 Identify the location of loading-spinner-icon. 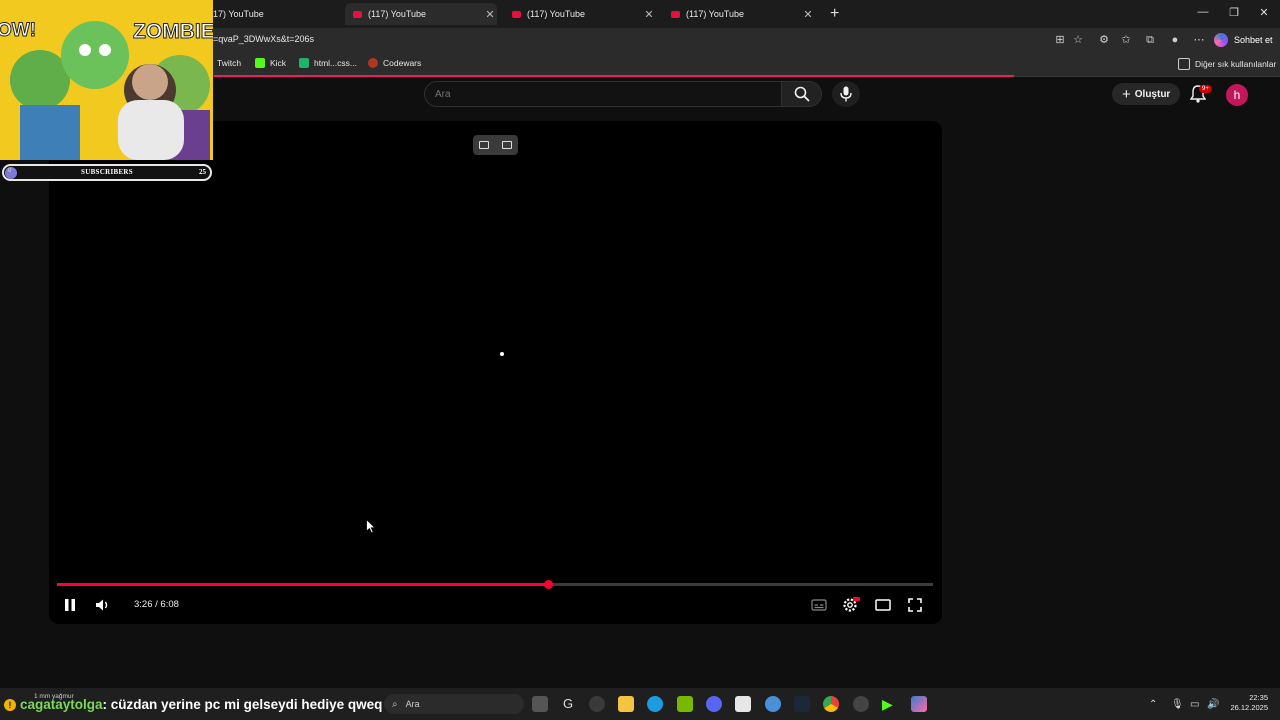
(502, 354).